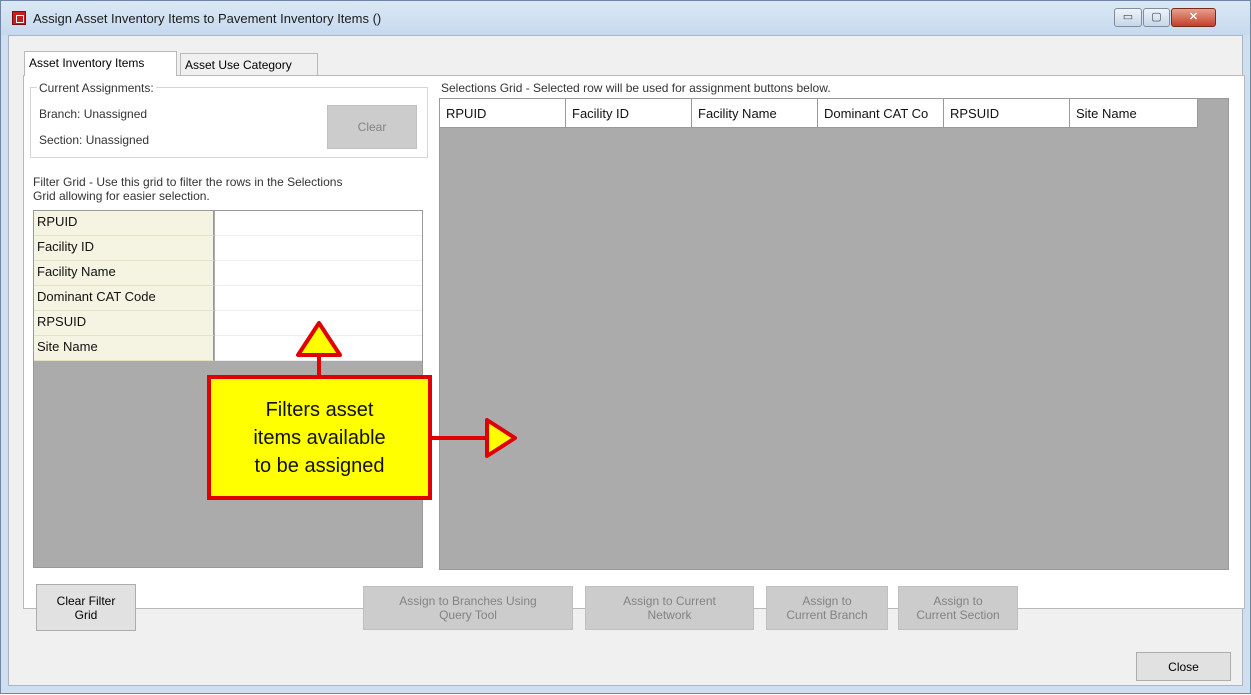 The image size is (1251, 695). What do you see at coordinates (319, 465) in the screenshot?
I see `callout-line3: to be assigned` at bounding box center [319, 465].